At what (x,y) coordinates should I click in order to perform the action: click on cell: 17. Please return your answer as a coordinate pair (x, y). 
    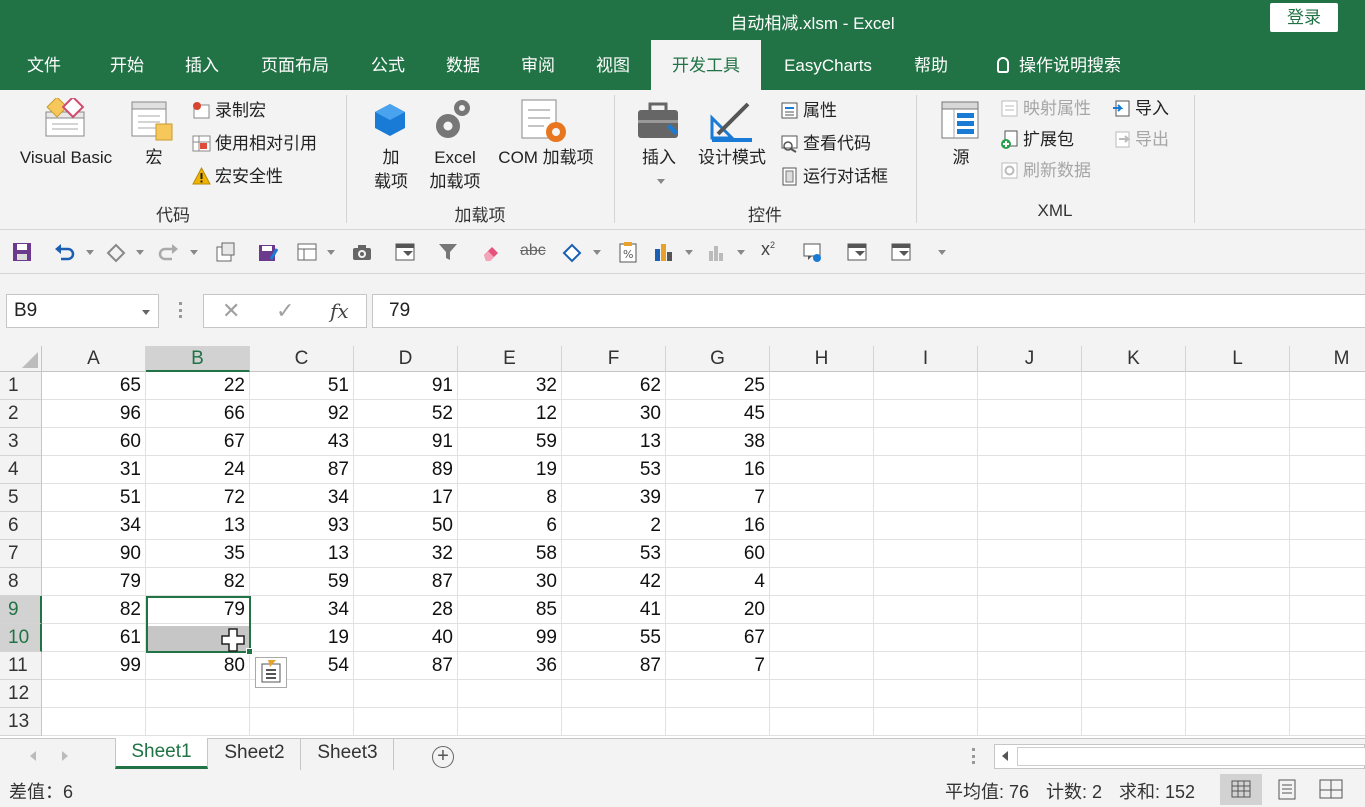
    Looking at the image, I should click on (406, 498).